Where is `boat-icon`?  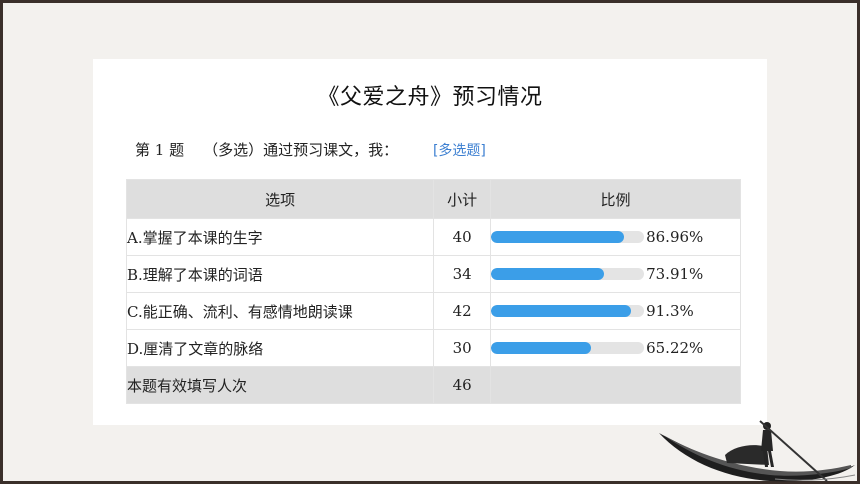 boat-icon is located at coordinates (757, 451).